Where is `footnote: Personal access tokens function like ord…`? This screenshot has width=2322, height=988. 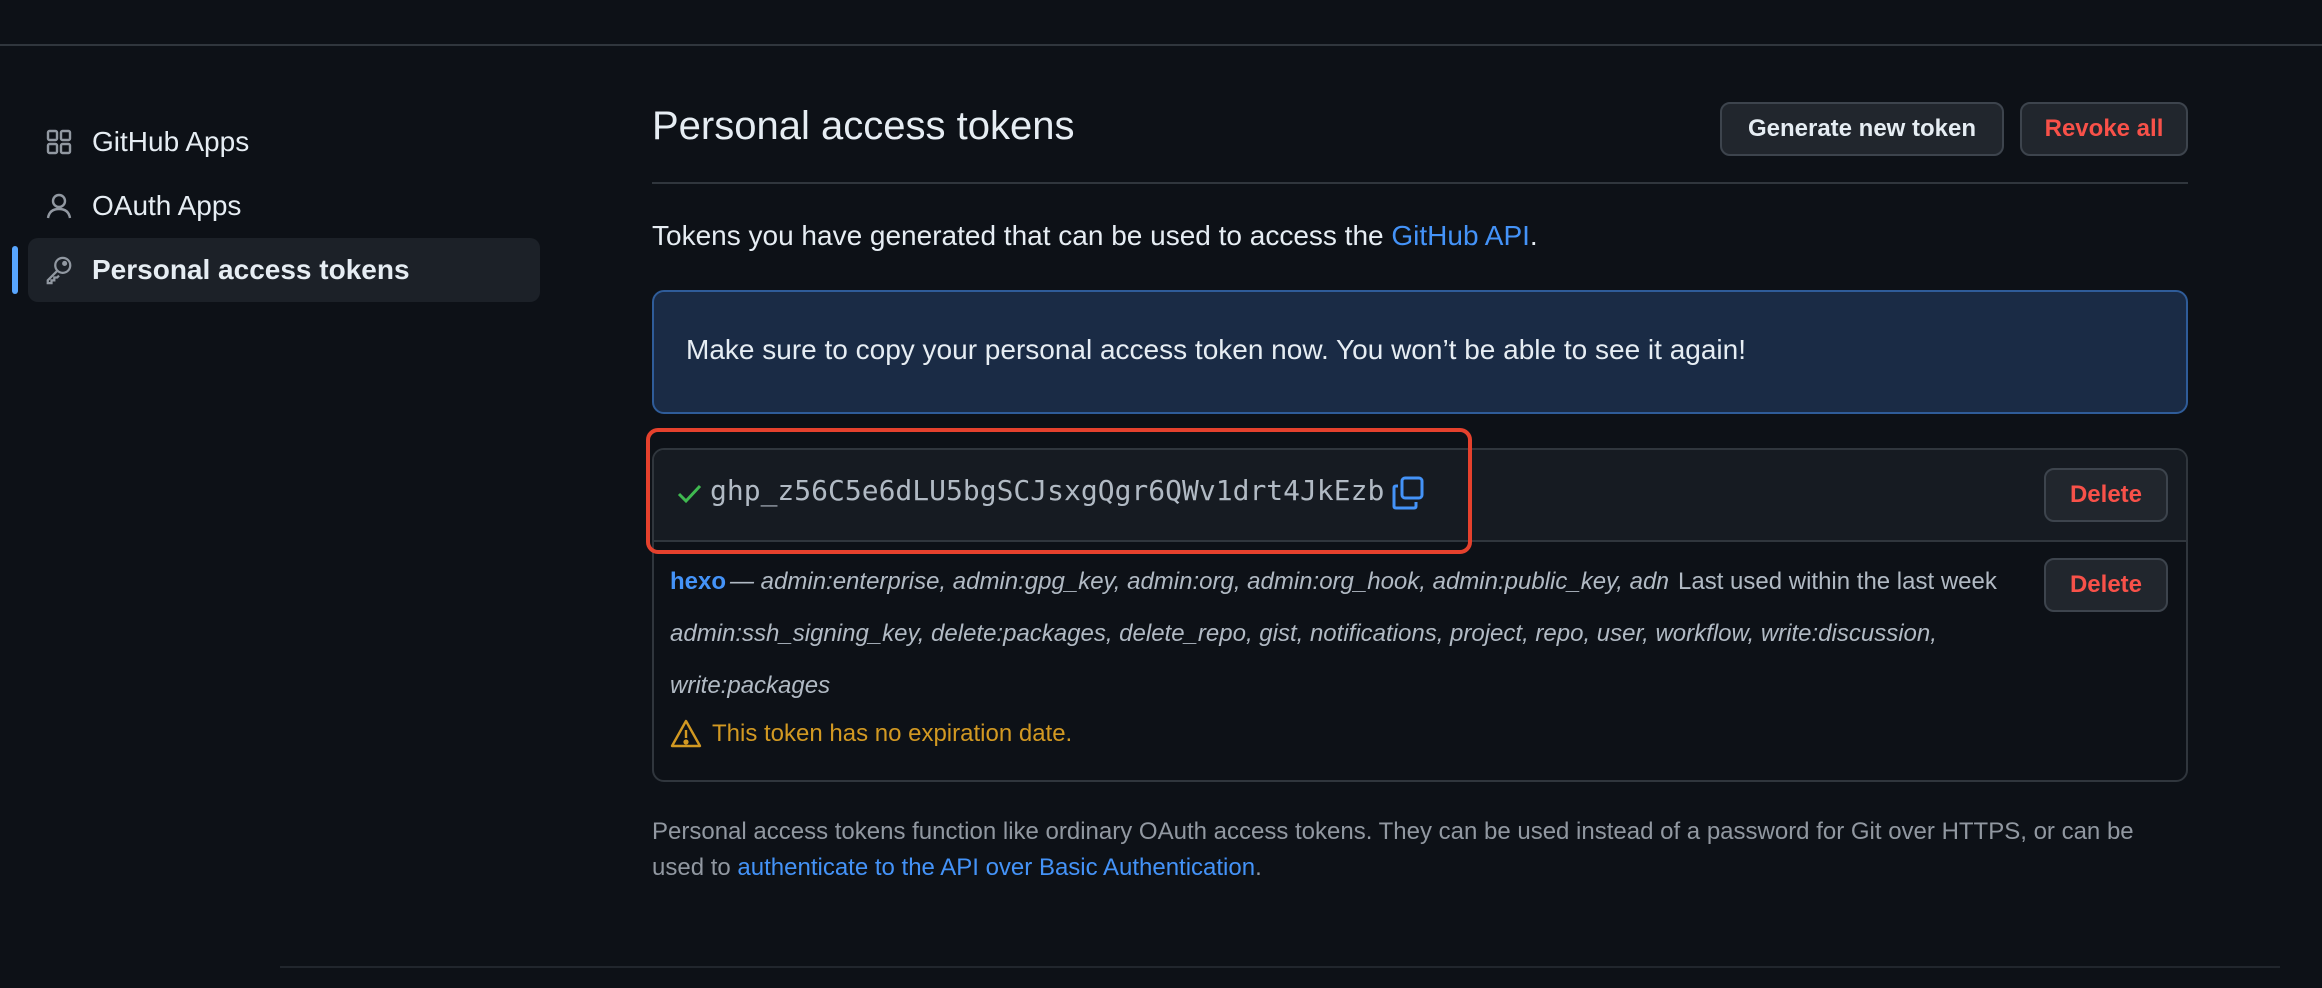
footnote: Personal access tokens function like ord… is located at coordinates (1422, 850).